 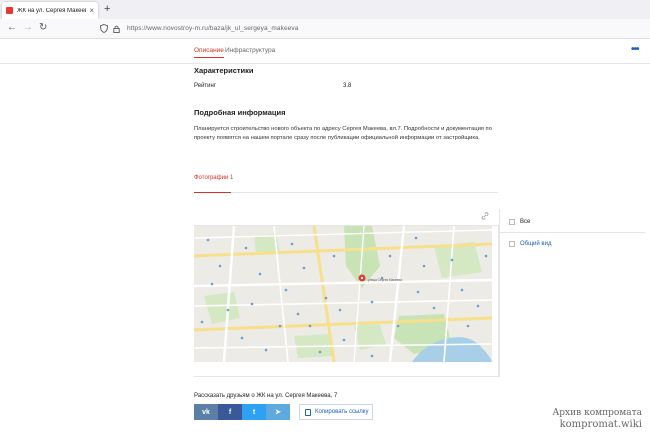 What do you see at coordinates (308, 412) in the screenshot?
I see `copy-icon` at bounding box center [308, 412].